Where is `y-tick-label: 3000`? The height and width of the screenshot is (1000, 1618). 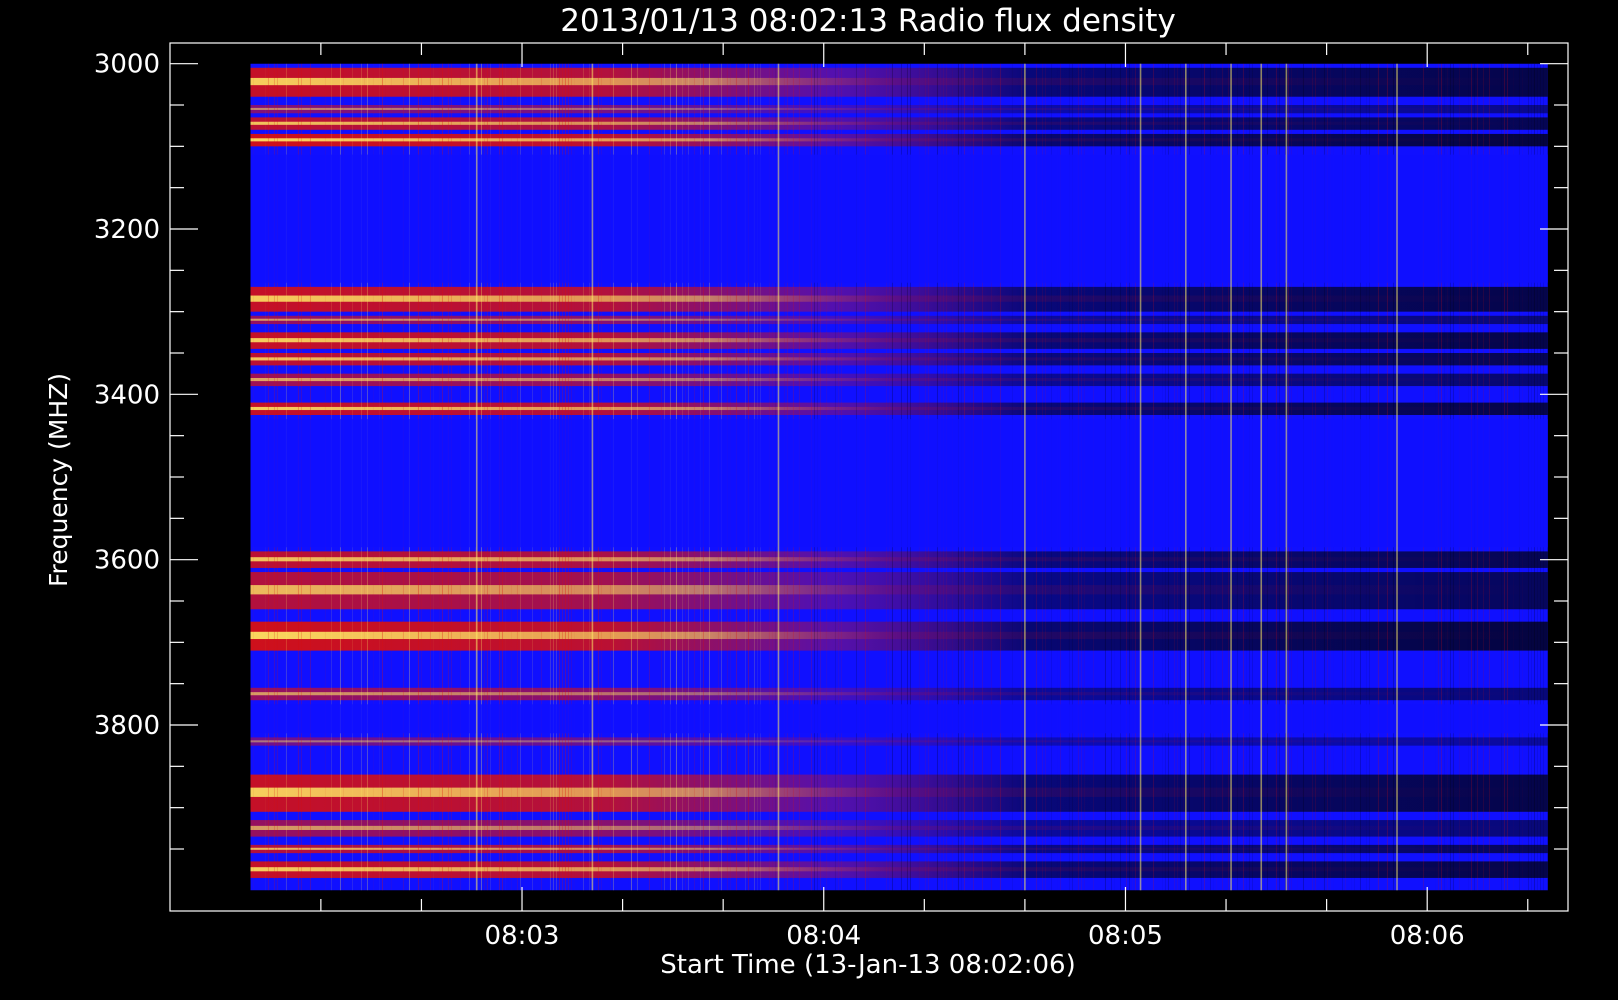
y-tick-label: 3000 is located at coordinates (127, 65).